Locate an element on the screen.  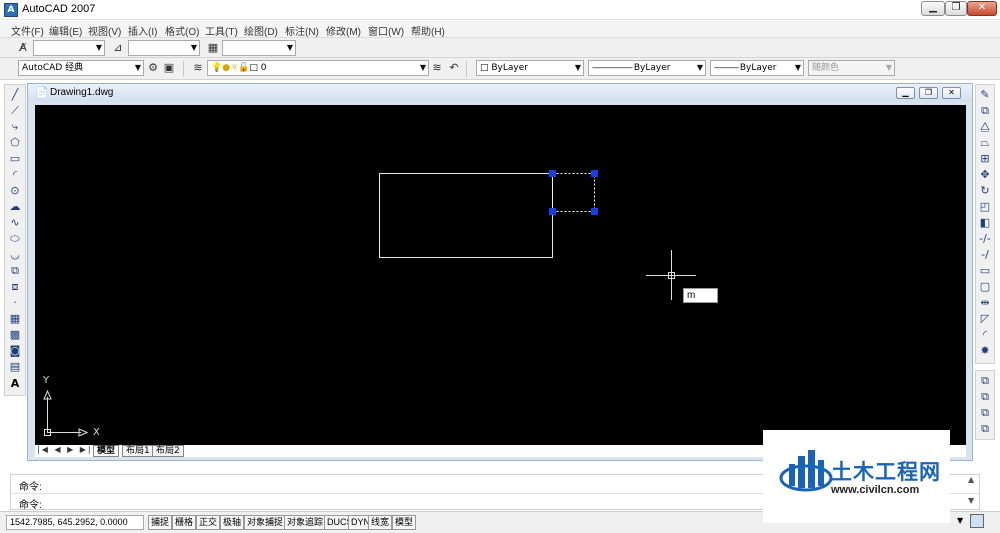
table-style-icon: ▦ is located at coordinates (213, 48).